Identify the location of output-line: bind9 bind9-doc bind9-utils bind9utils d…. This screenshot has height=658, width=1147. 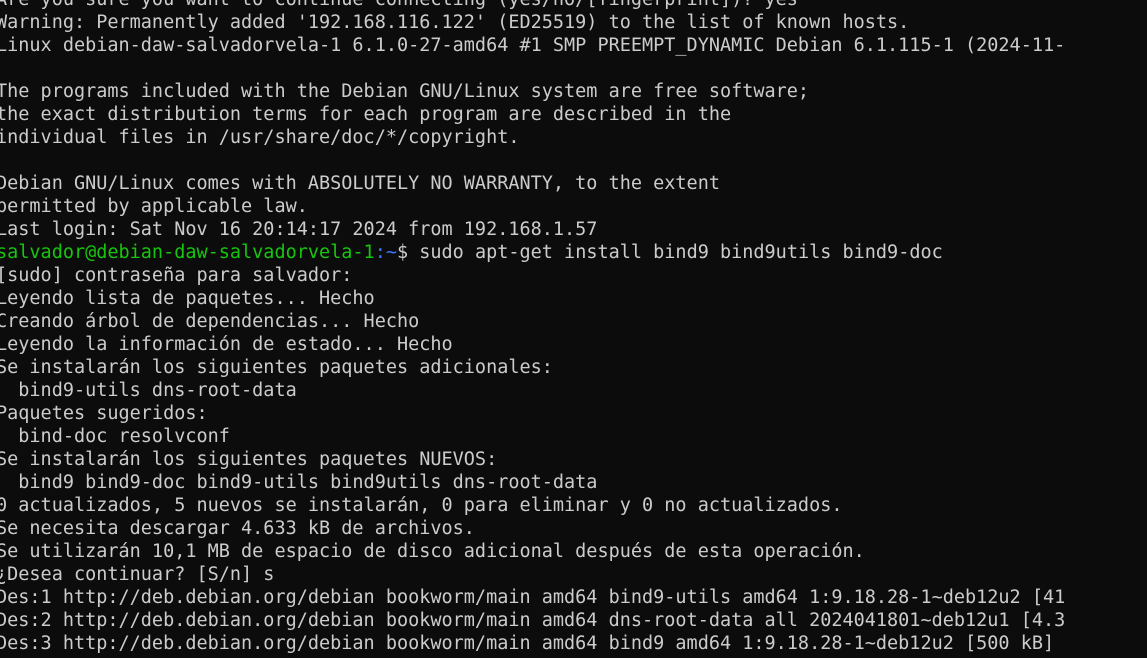
(299, 482).